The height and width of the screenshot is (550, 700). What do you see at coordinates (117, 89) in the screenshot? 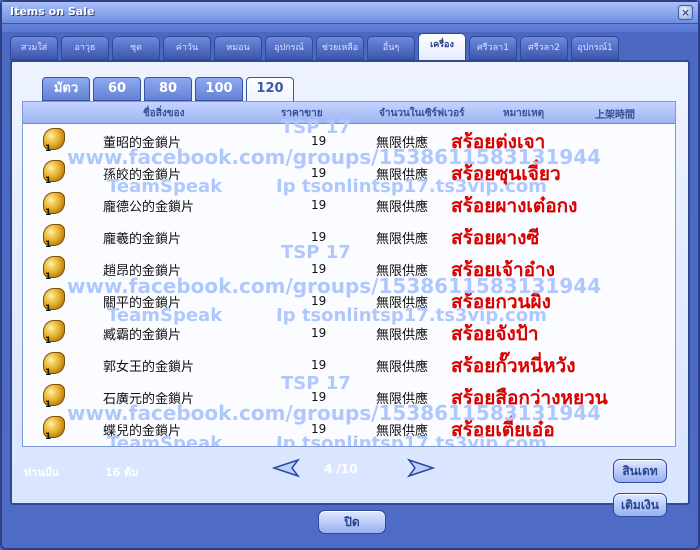
I see `subtab-1: 60` at bounding box center [117, 89].